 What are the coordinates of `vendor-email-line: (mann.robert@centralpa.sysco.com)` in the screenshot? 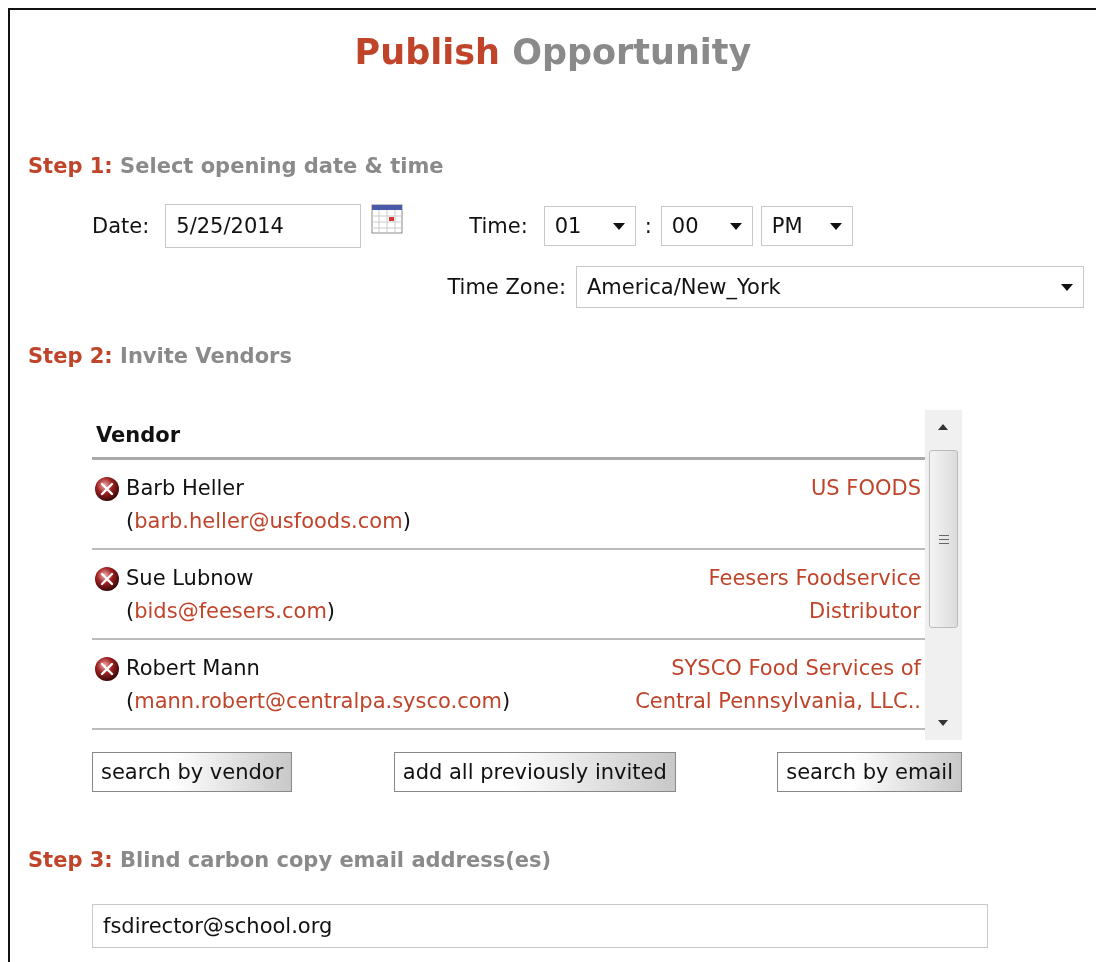 It's located at (319, 701).